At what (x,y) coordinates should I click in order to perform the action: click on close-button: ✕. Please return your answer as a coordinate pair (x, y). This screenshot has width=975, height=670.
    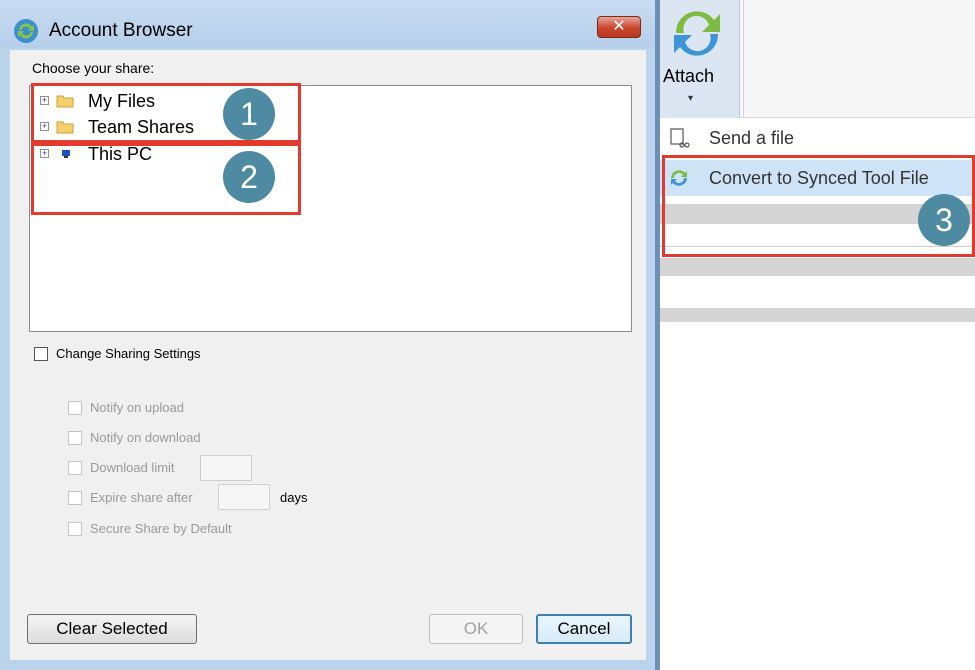
    Looking at the image, I should click on (619, 27).